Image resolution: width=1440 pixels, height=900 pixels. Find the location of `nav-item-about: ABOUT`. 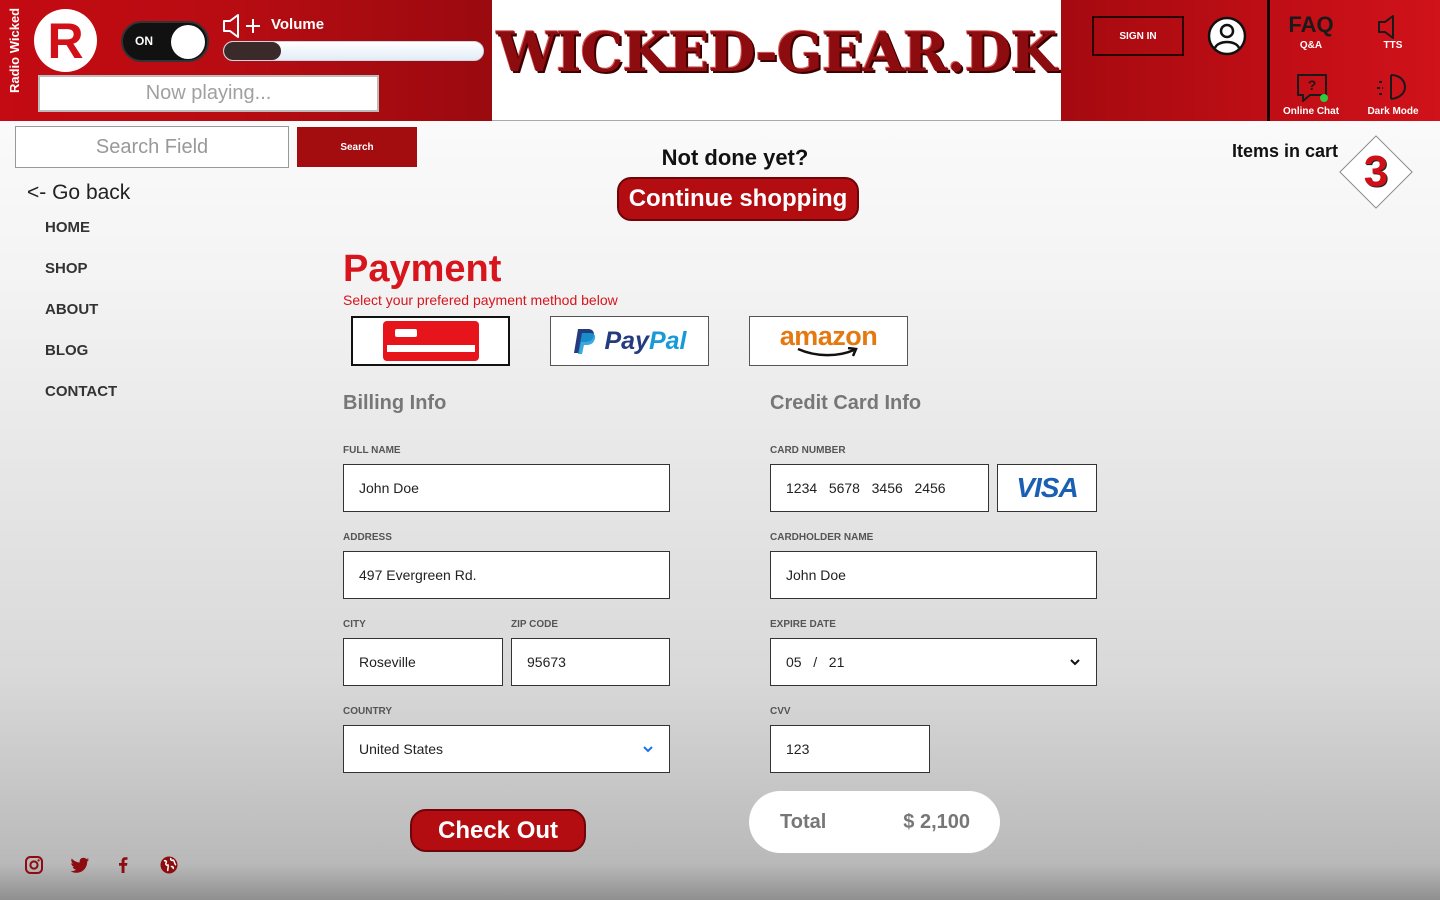

nav-item-about: ABOUT is located at coordinates (81, 320).